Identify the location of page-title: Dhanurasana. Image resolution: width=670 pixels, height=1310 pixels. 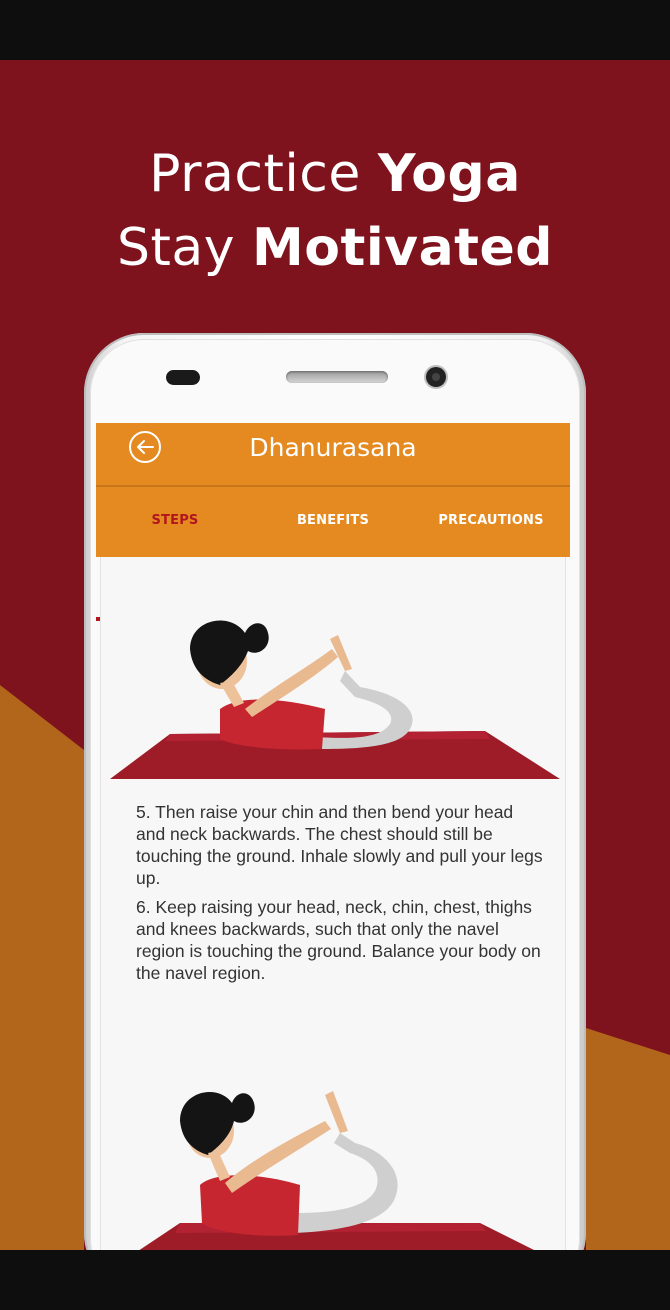
(333, 447).